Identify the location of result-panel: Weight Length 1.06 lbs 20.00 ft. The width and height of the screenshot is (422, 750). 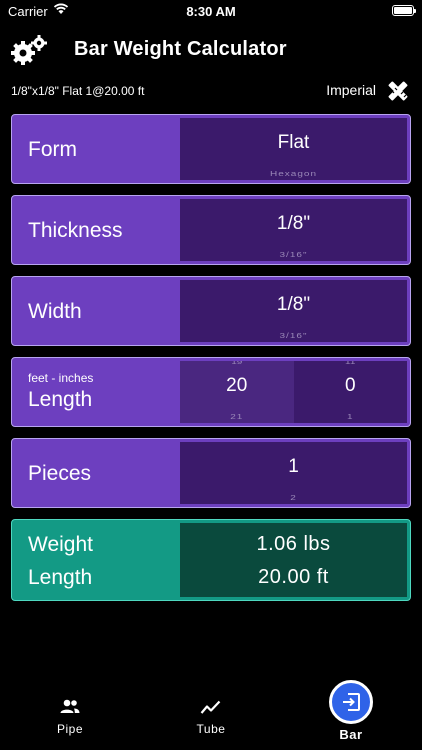
(211, 560).